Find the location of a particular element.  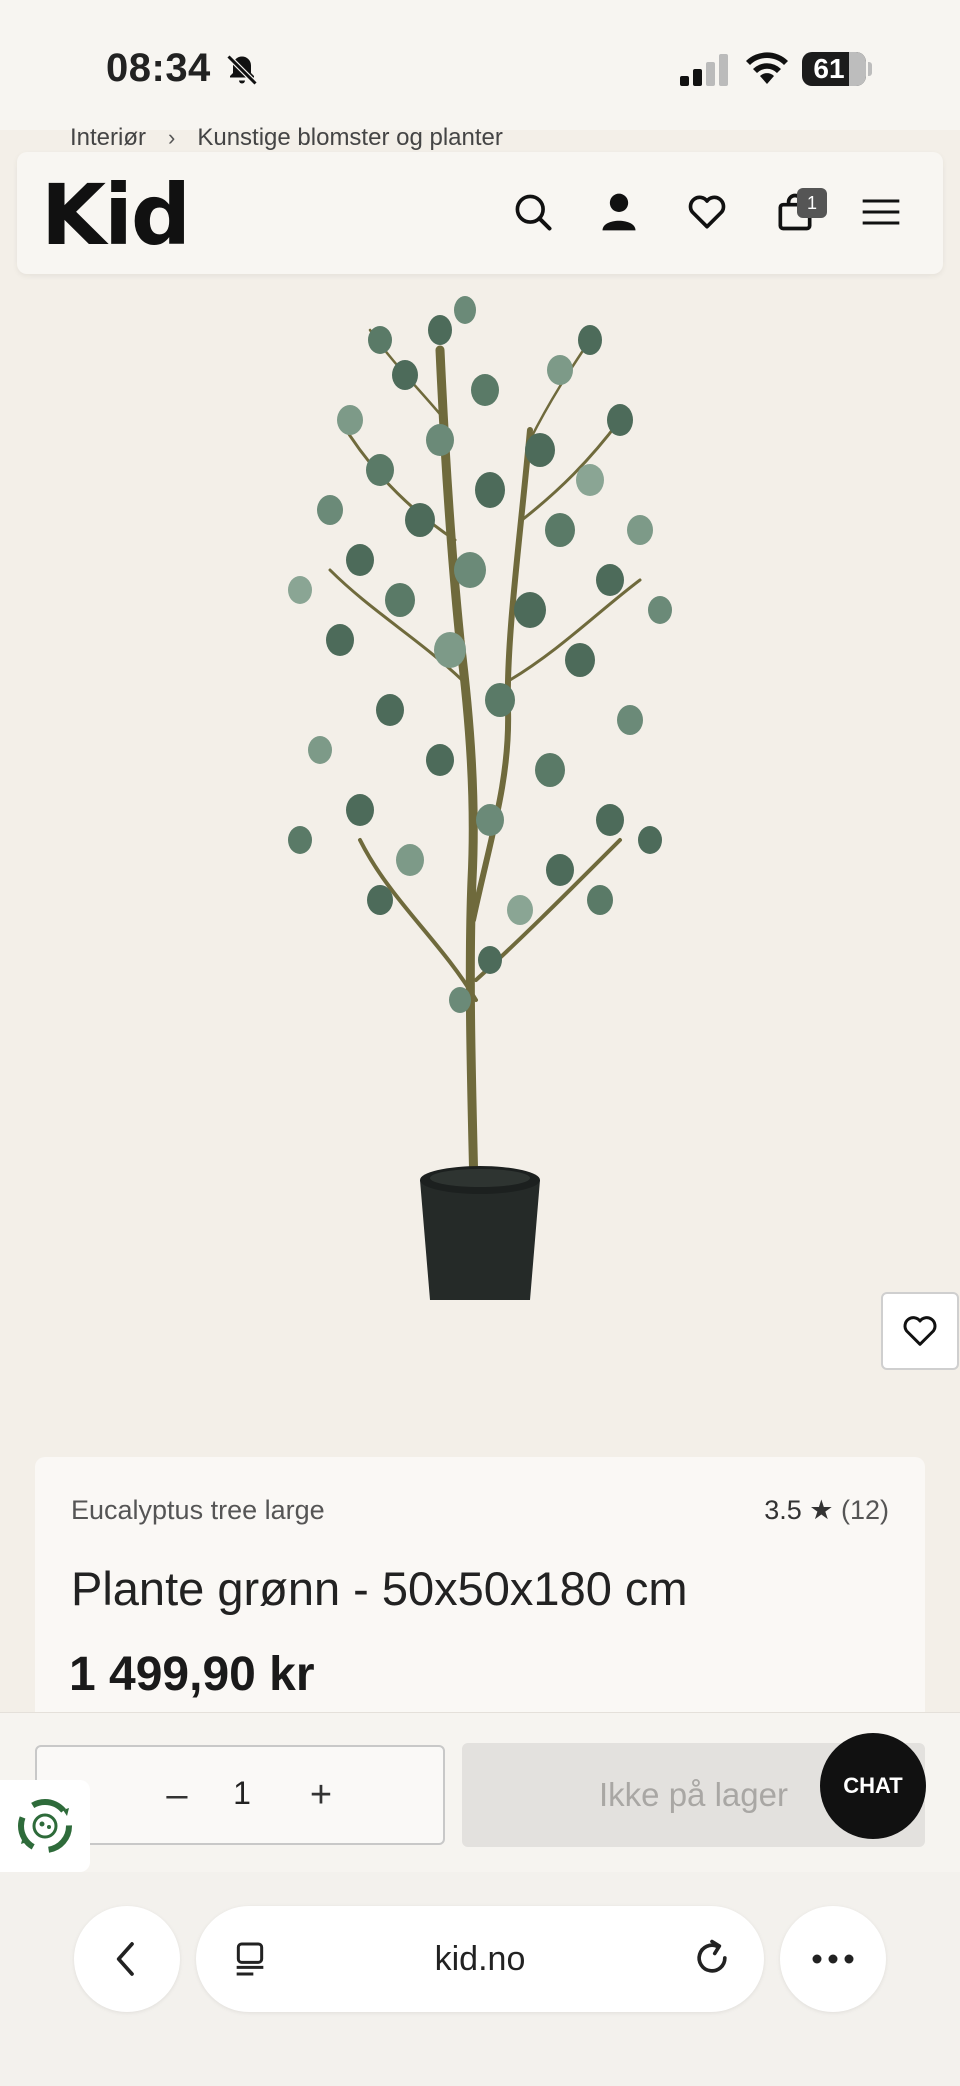

more-options-button is located at coordinates (833, 1959).